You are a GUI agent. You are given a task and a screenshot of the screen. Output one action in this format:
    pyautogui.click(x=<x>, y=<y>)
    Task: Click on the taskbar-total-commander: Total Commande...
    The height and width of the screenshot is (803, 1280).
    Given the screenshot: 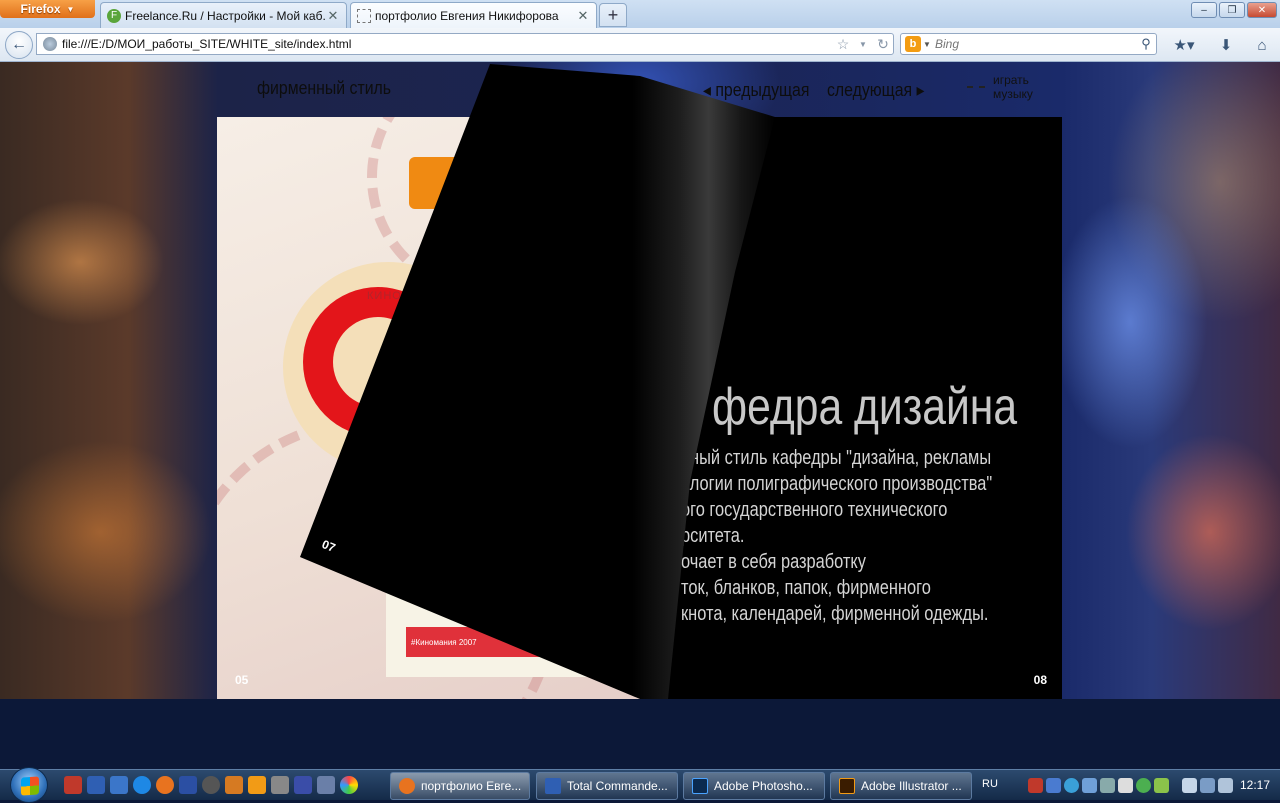 What is the action you would take?
    pyautogui.click(x=607, y=786)
    